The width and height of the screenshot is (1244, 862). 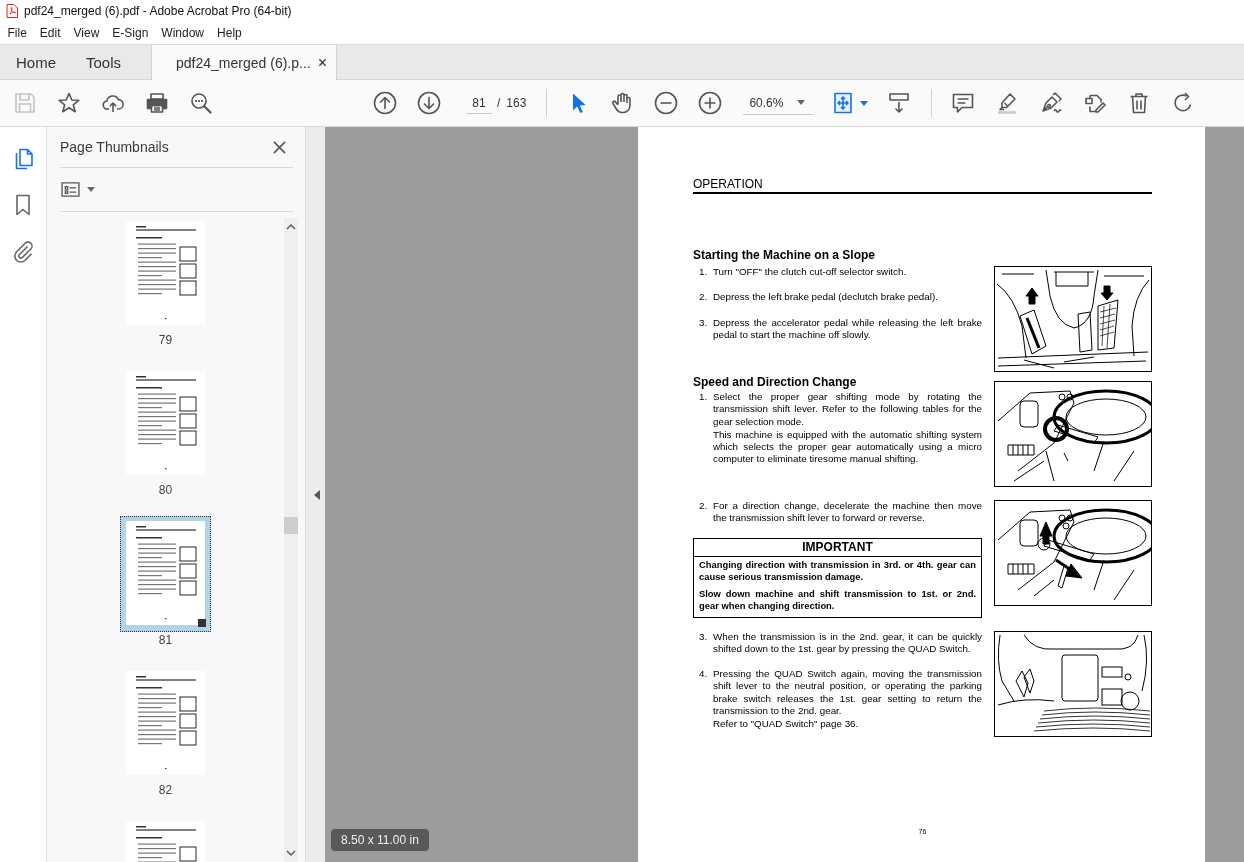 I want to click on notice-text: Slow down machine and shift transmission to 1st. or 2nd. gear when changing direction., so click(x=837, y=599).